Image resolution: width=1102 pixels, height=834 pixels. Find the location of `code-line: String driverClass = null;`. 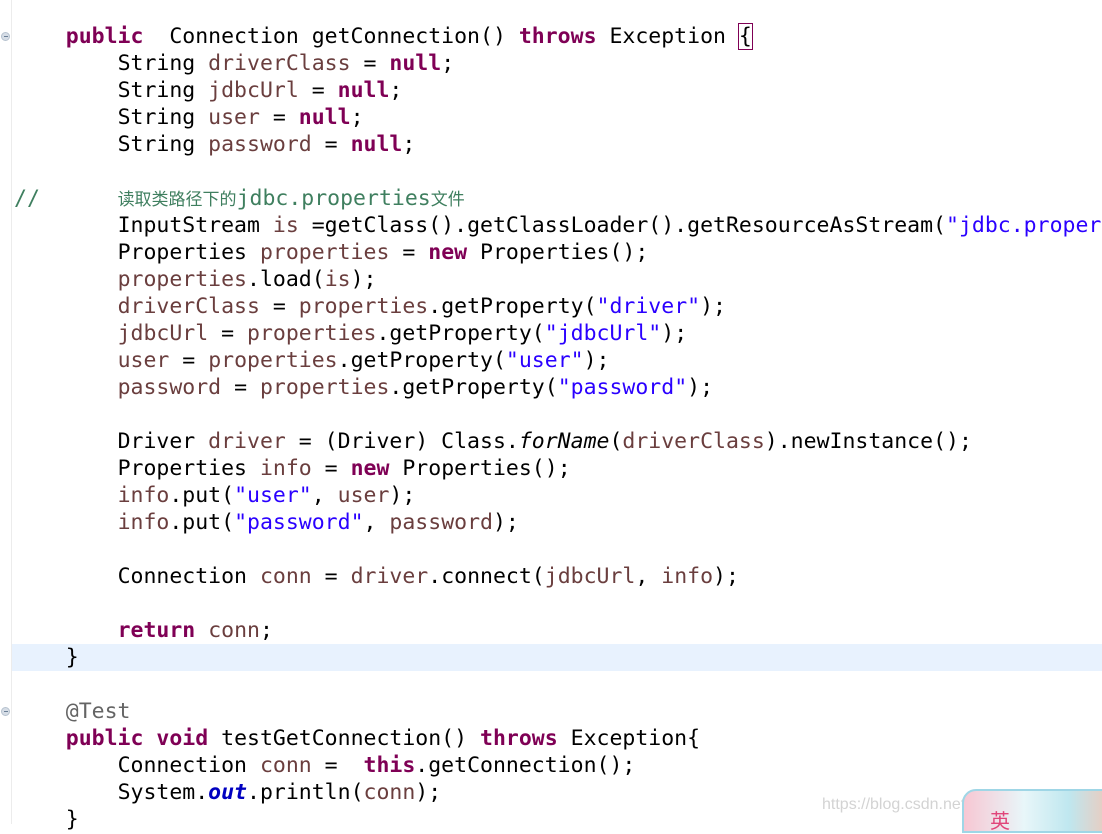

code-line: String driverClass = null; is located at coordinates (557, 63).